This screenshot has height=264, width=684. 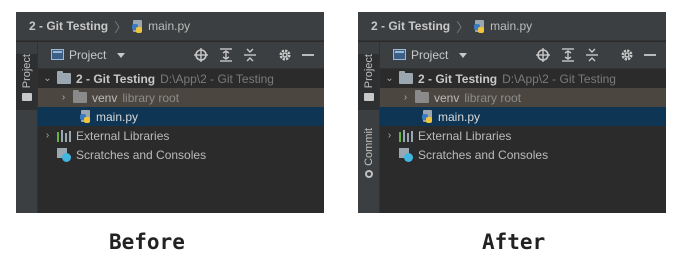 I want to click on commit-icon, so click(x=368, y=173).